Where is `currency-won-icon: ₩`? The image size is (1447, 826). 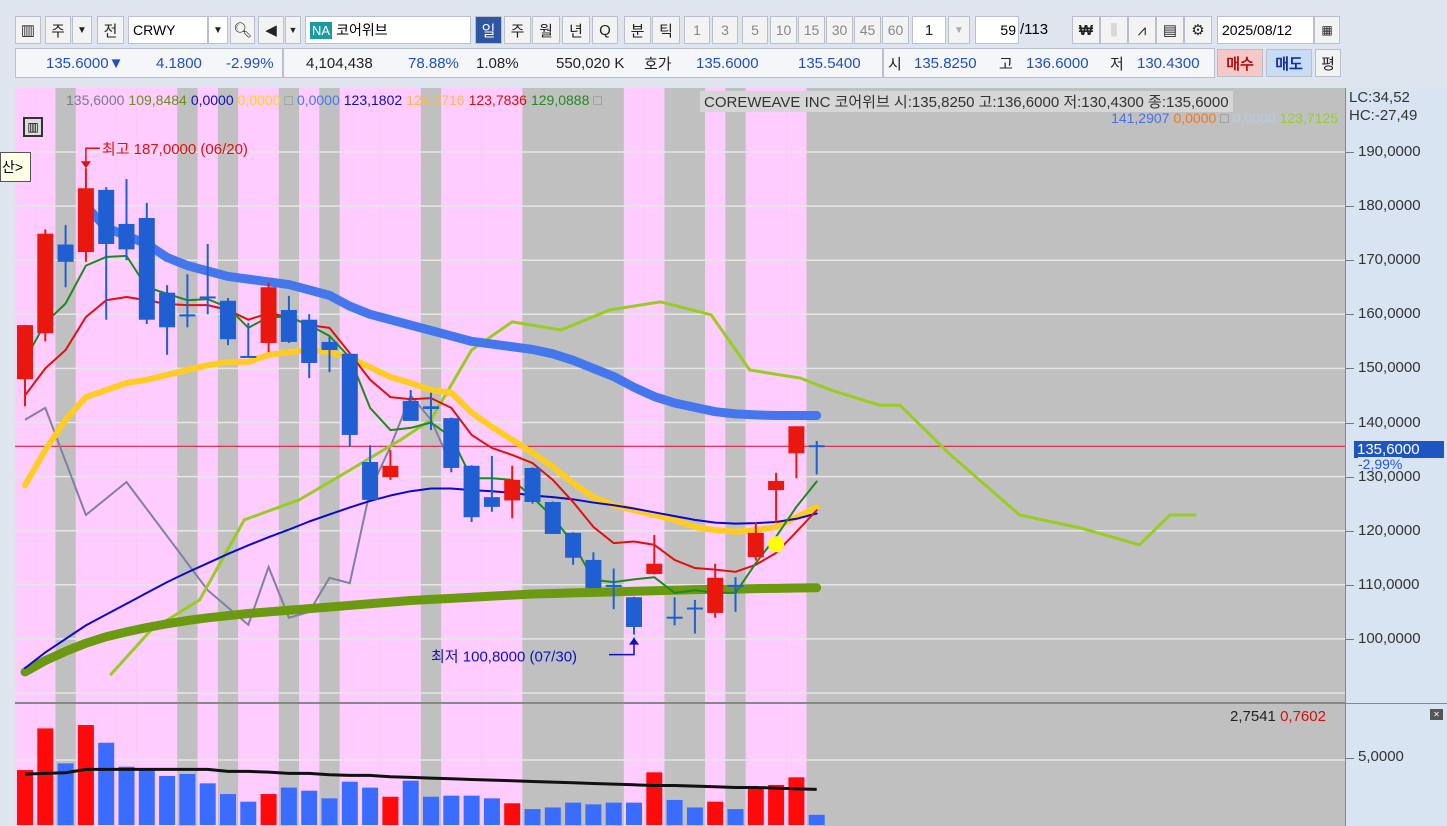
currency-won-icon: ₩ is located at coordinates (1086, 30).